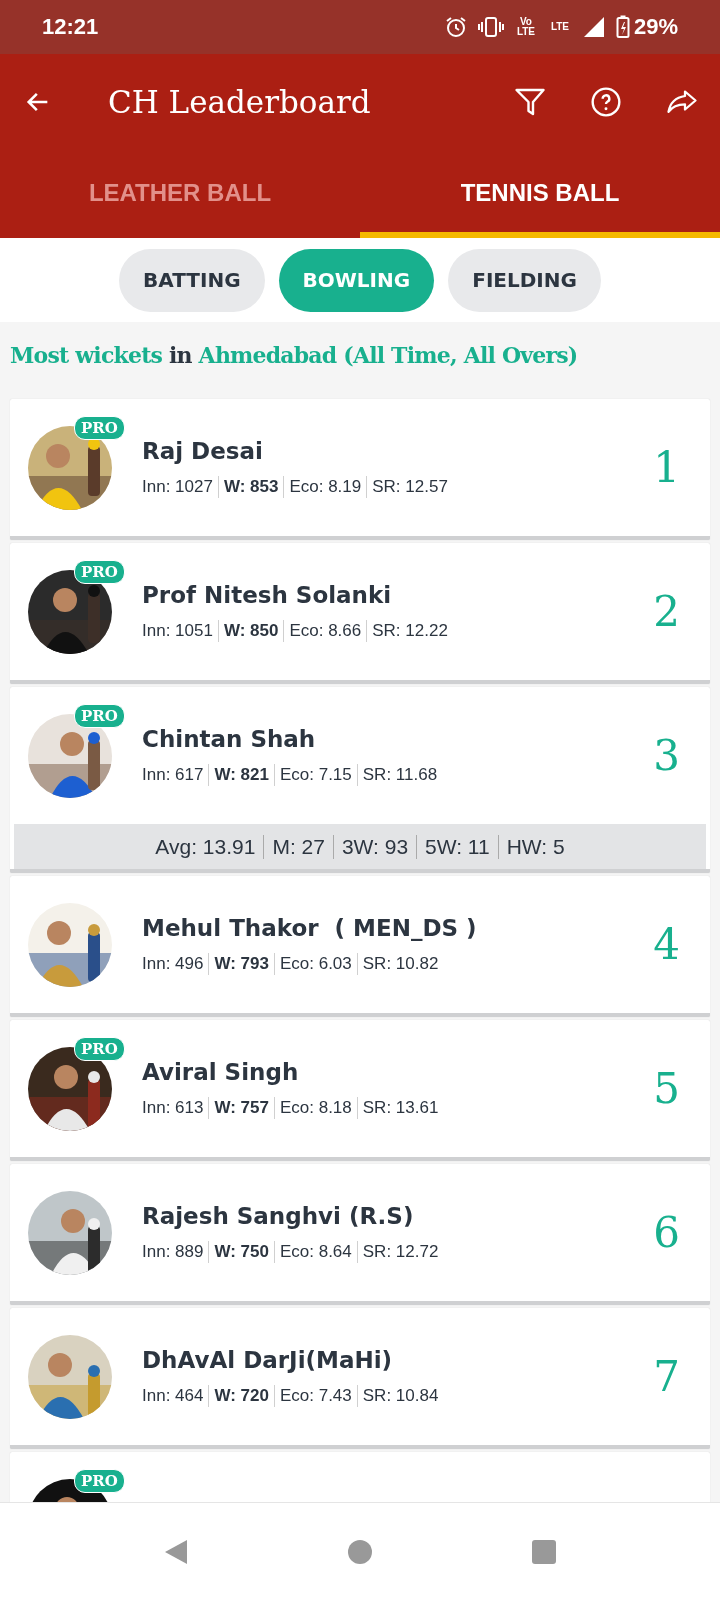 The height and width of the screenshot is (1600, 720). I want to click on player-stat: W: 821, so click(241, 774).